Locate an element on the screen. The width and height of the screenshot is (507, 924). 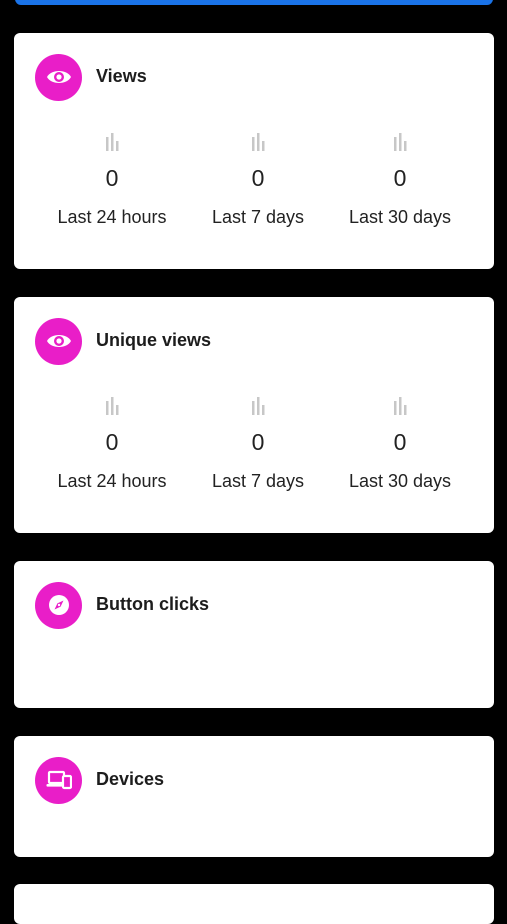
top-blue-bar is located at coordinates (254, 2).